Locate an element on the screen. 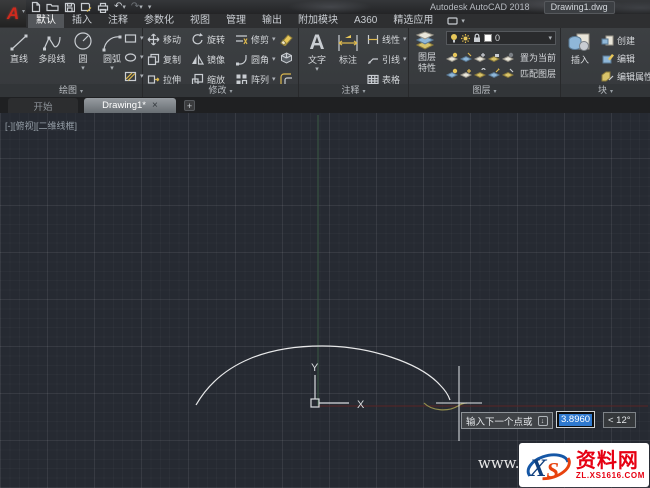 The height and width of the screenshot is (488, 650). app-title: Autodesk AutoCAD 2018 is located at coordinates (480, 7).